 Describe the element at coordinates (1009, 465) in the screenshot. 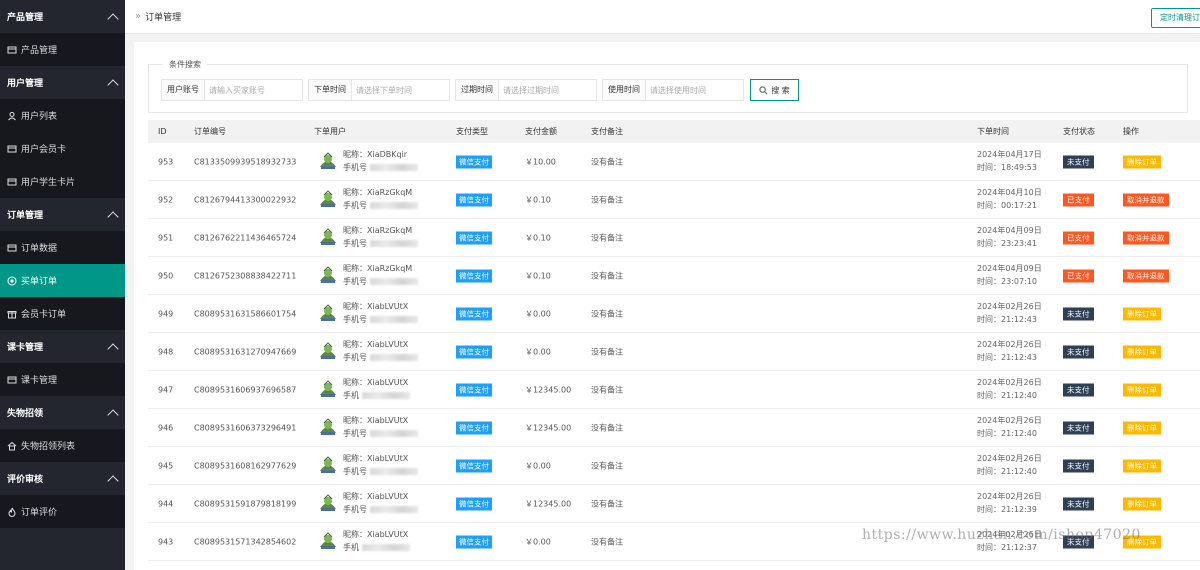

I see `cell-time: 2024年02月26日 时间：21:12:40` at that location.